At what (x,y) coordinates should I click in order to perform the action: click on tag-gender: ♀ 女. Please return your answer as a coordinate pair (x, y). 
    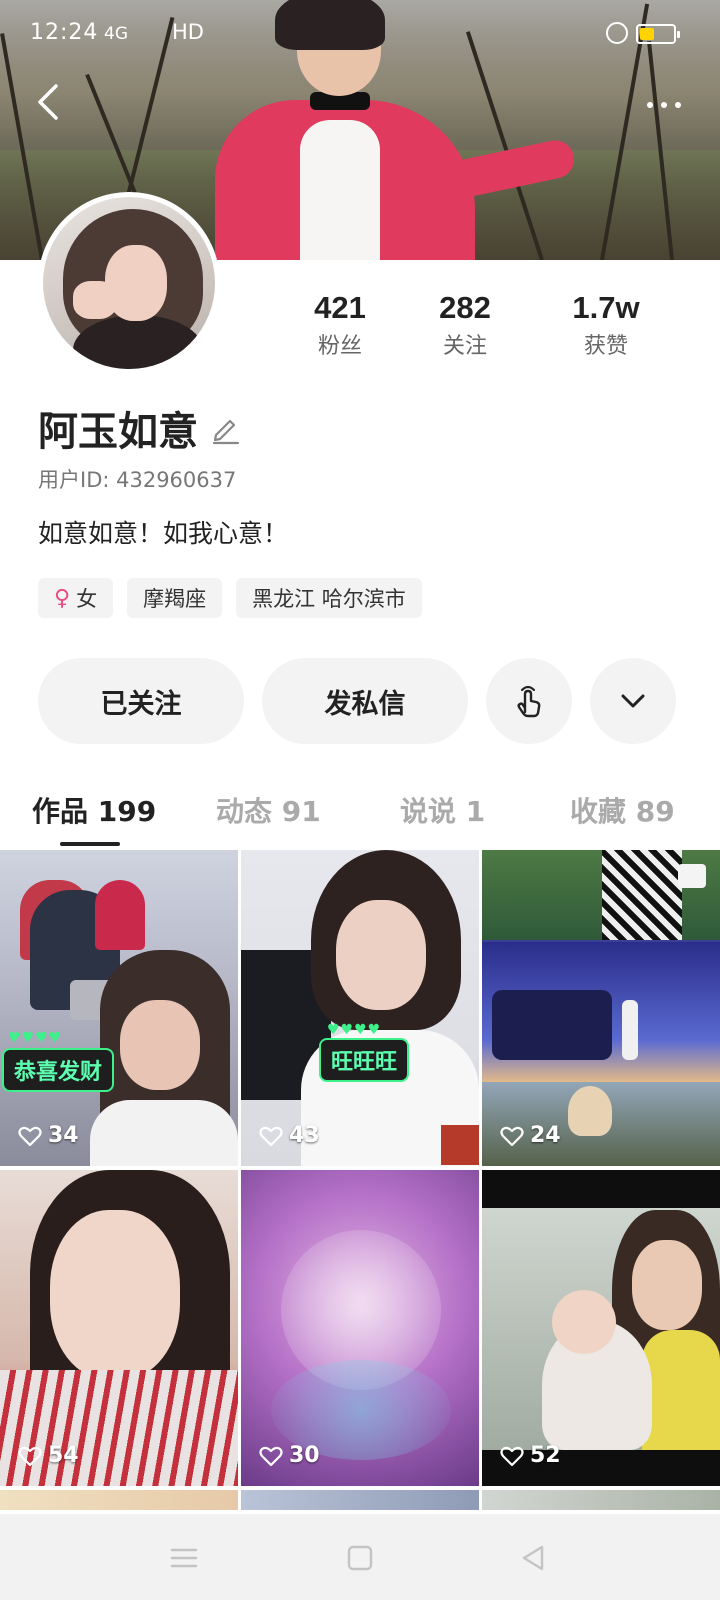
    Looking at the image, I should click on (76, 598).